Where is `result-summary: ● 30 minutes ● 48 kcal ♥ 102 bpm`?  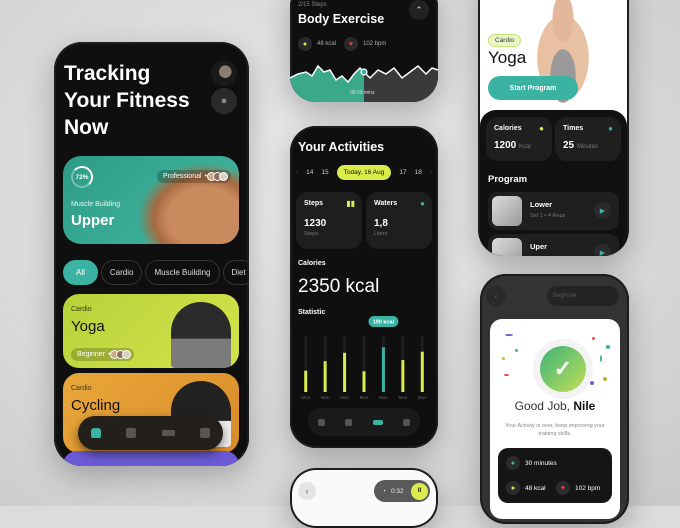 result-summary: ● 30 minutes ● 48 kcal ♥ 102 bpm is located at coordinates (555, 475).